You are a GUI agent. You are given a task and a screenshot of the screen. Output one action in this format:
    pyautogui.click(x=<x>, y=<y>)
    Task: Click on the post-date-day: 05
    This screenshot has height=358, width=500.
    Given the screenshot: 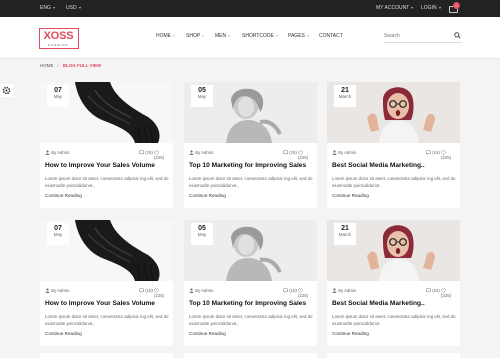 What is the action you would take?
    pyautogui.click(x=202, y=228)
    